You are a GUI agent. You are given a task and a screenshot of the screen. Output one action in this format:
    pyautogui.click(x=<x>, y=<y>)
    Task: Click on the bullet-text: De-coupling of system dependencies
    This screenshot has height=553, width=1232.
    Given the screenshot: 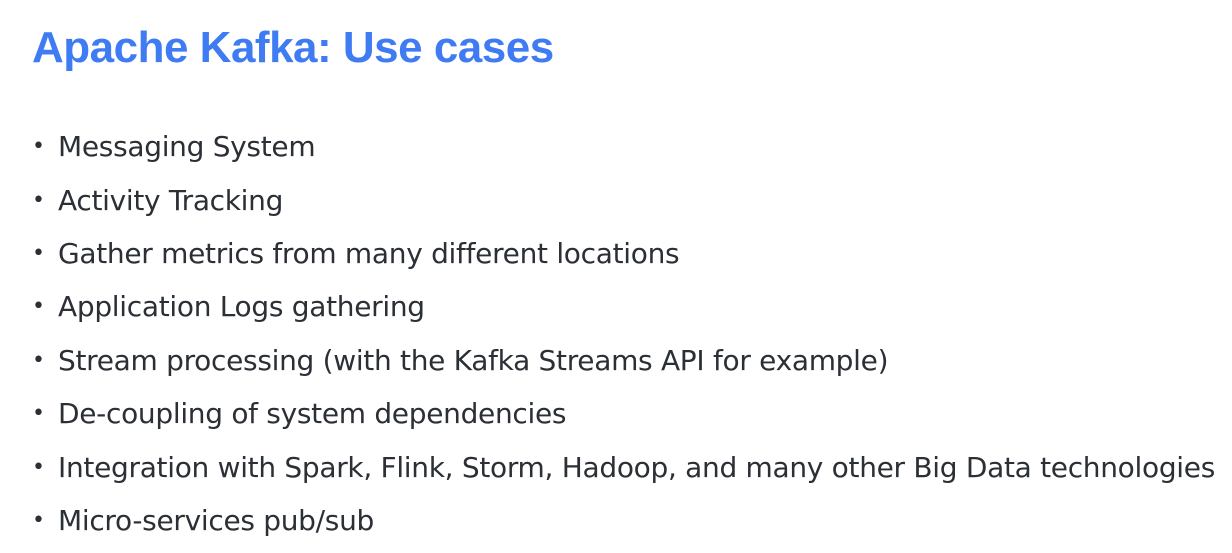 What is the action you would take?
    pyautogui.click(x=312, y=414)
    